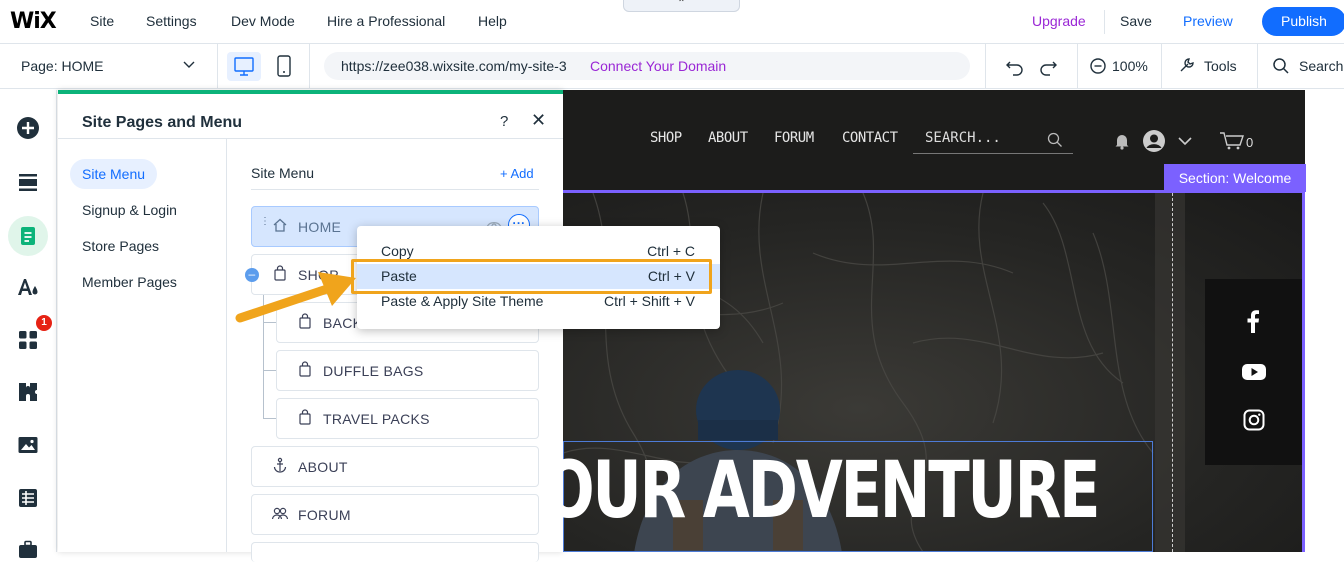 Image resolution: width=1344 pixels, height=567 pixels. I want to click on desktop-view-button, so click(244, 66).